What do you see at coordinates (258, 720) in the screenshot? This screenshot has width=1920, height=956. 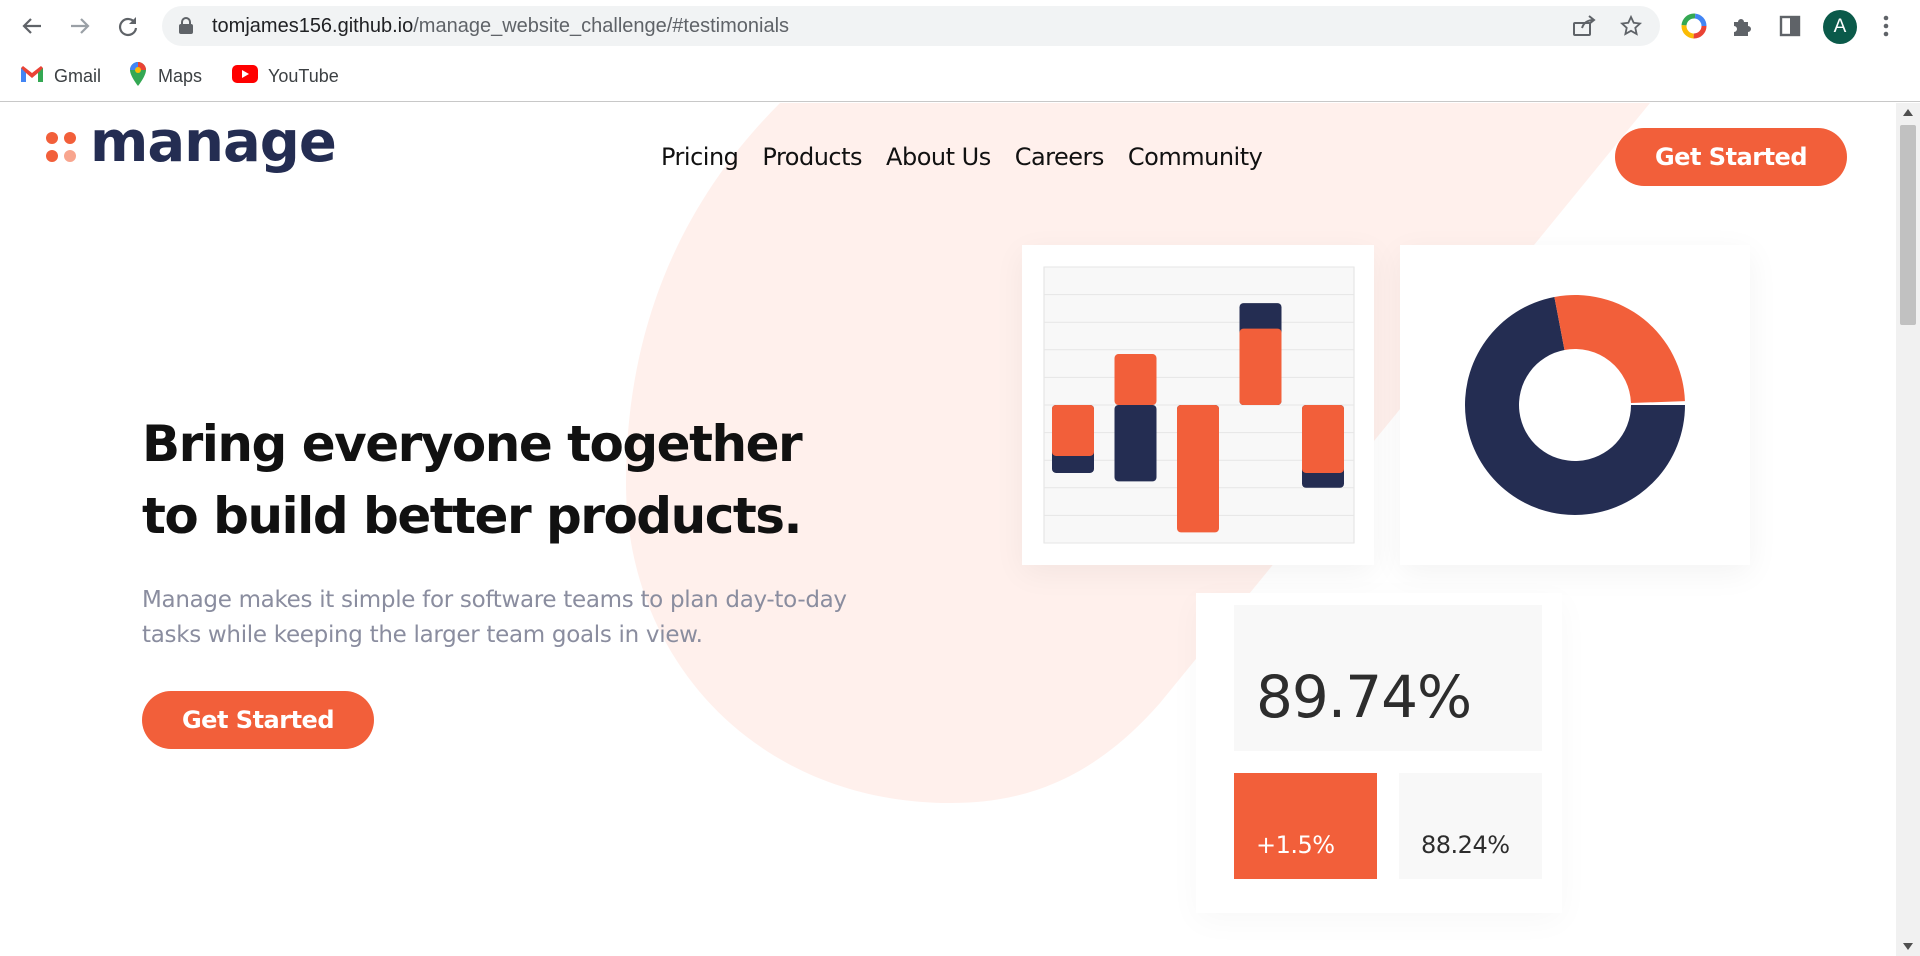 I see `hero-get-started-button: Get Started` at bounding box center [258, 720].